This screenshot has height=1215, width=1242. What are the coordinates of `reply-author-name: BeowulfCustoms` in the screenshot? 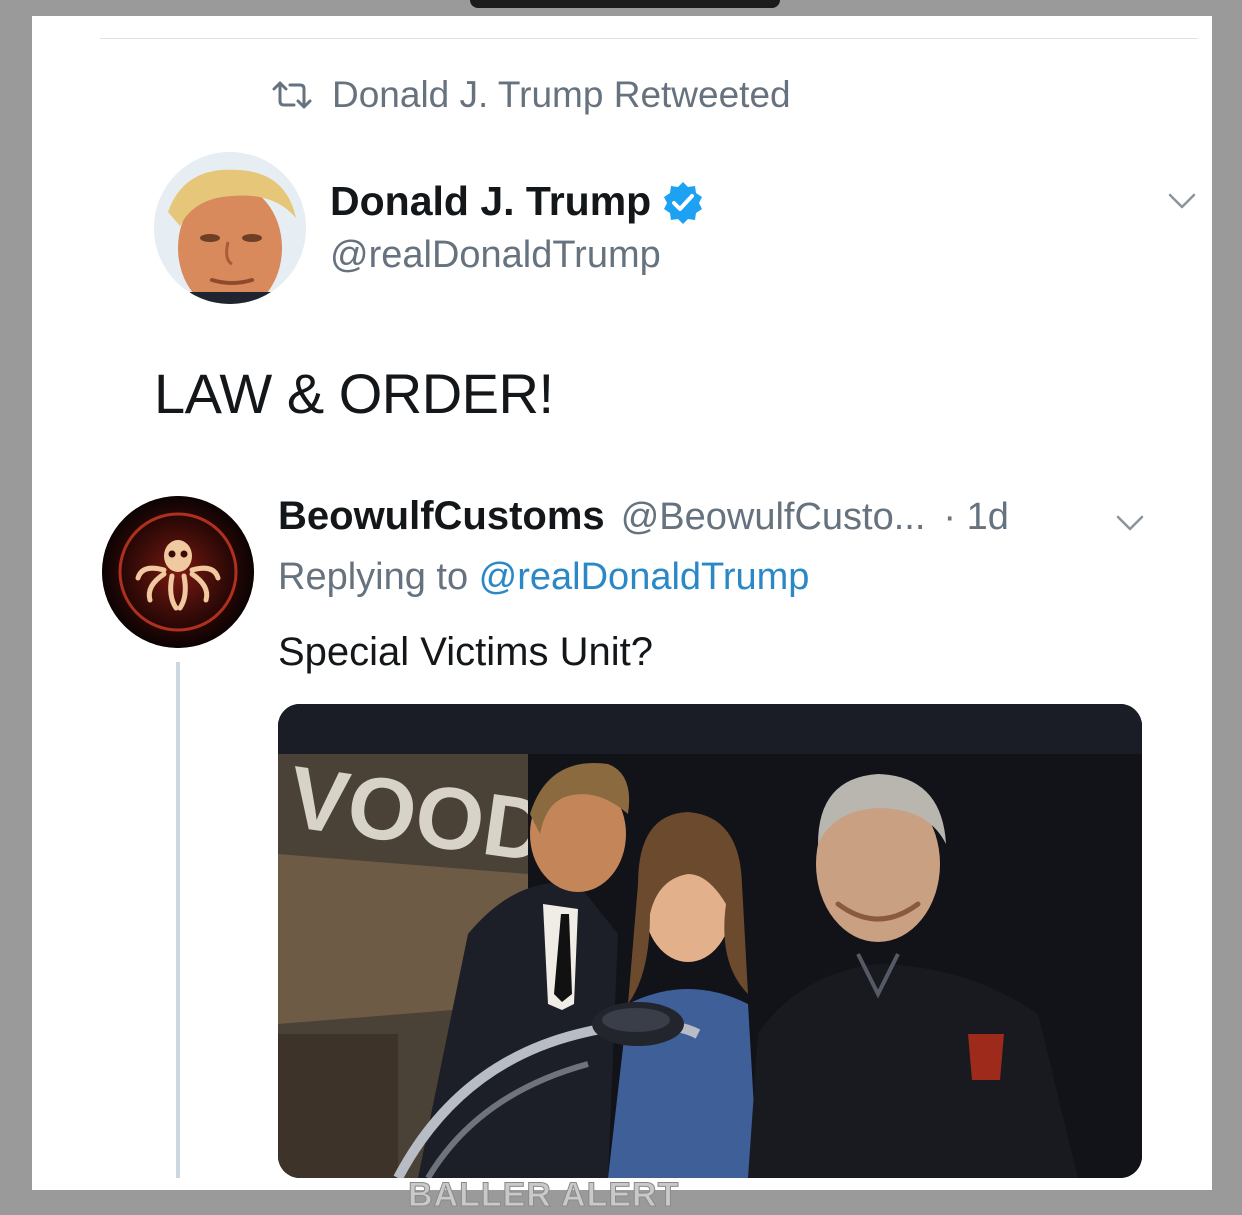 It's located at (441, 516).